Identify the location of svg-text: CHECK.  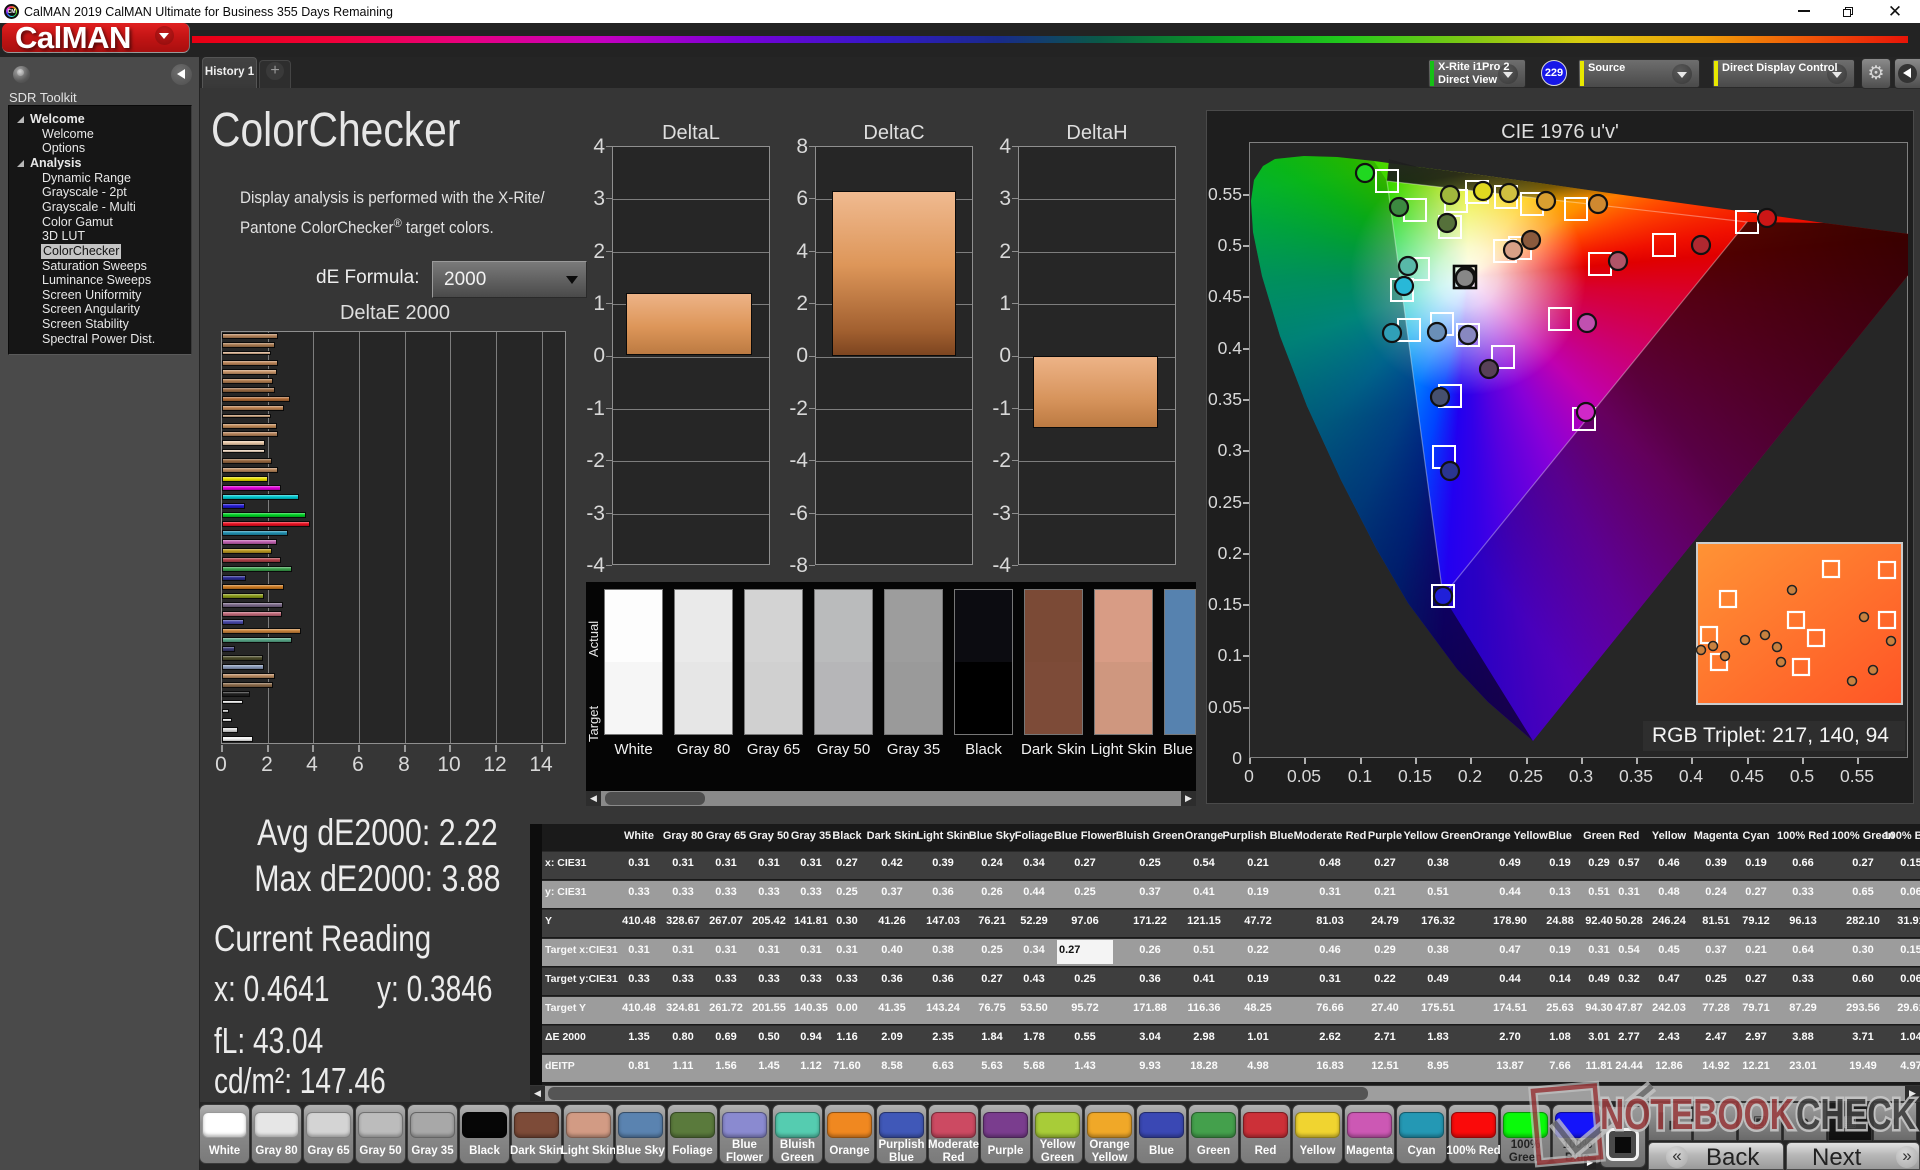
(1856, 1114).